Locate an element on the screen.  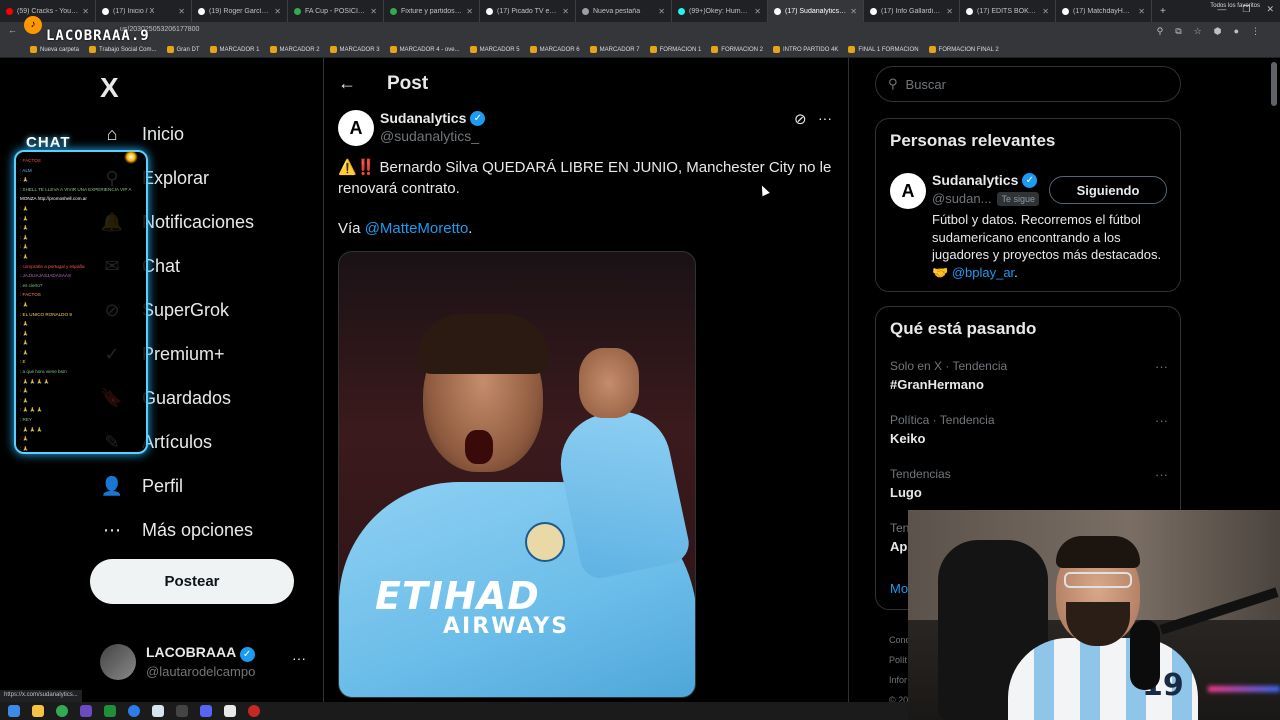
author-handle: @sudanalytics_ is located at coordinates (429, 136).